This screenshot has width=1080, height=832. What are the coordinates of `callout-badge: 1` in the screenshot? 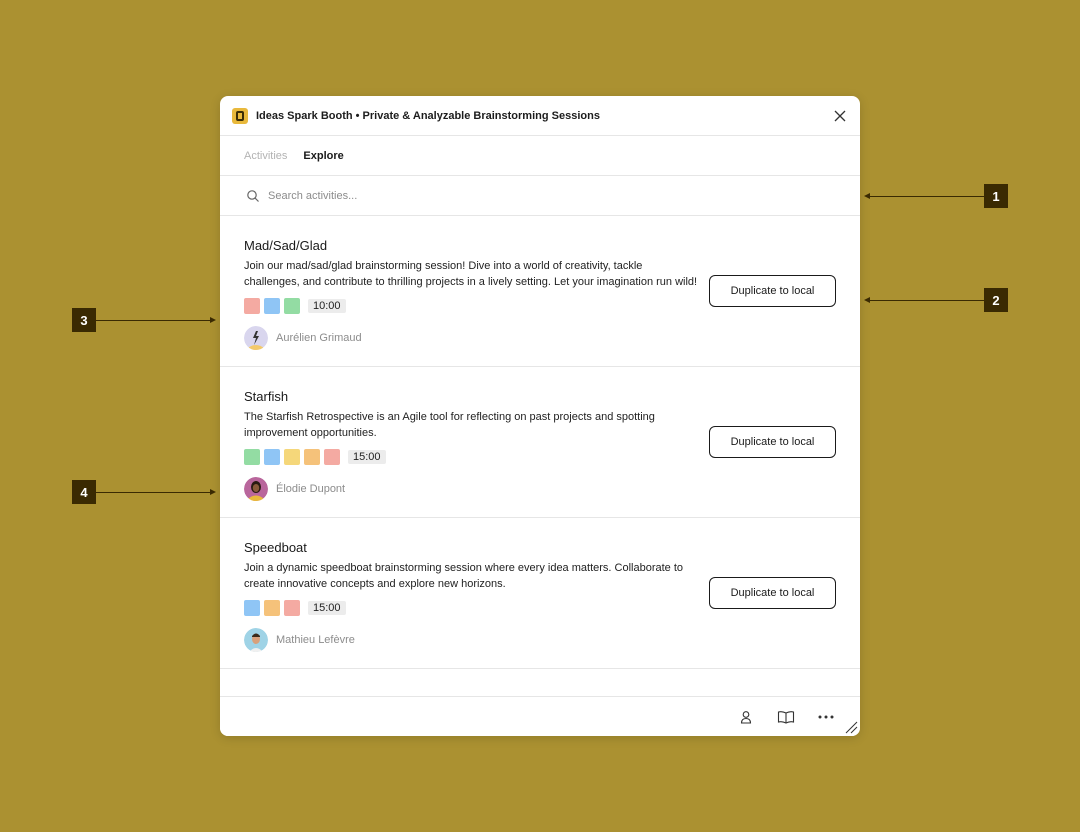 It's located at (996, 196).